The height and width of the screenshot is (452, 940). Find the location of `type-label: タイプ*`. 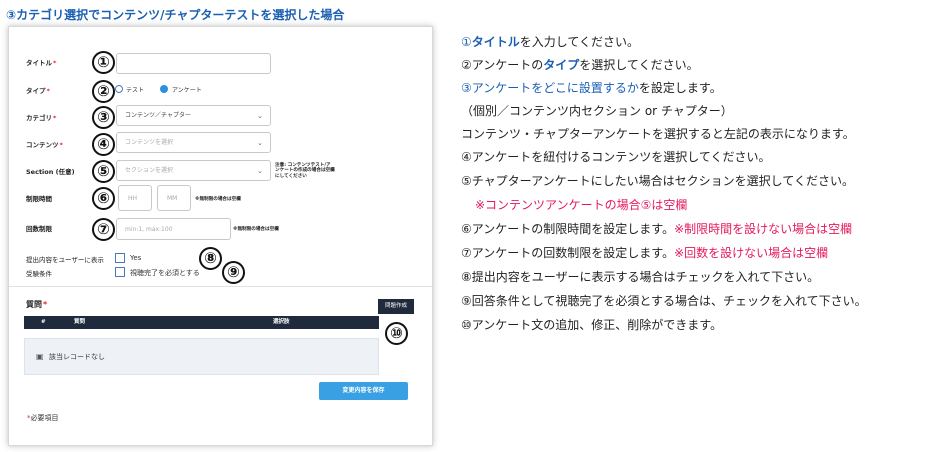

type-label: タイプ* is located at coordinates (38, 91).